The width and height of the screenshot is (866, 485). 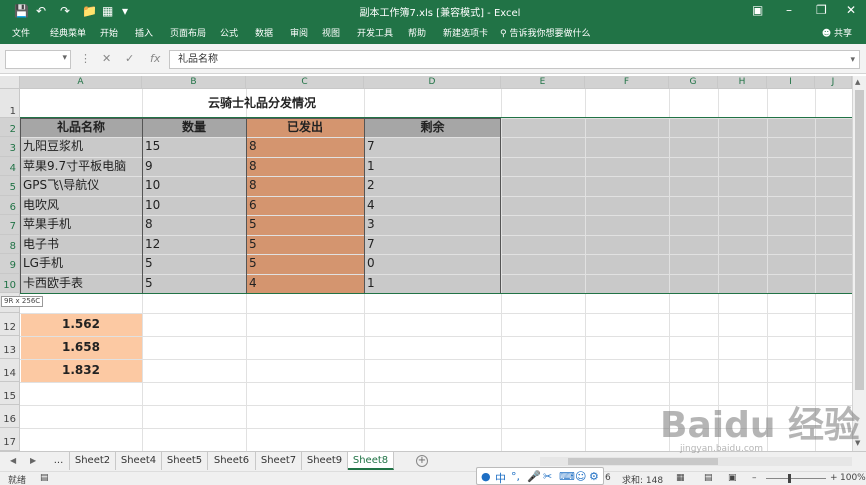 What do you see at coordinates (41, 11) in the screenshot?
I see `undo-icon: ↶` at bounding box center [41, 11].